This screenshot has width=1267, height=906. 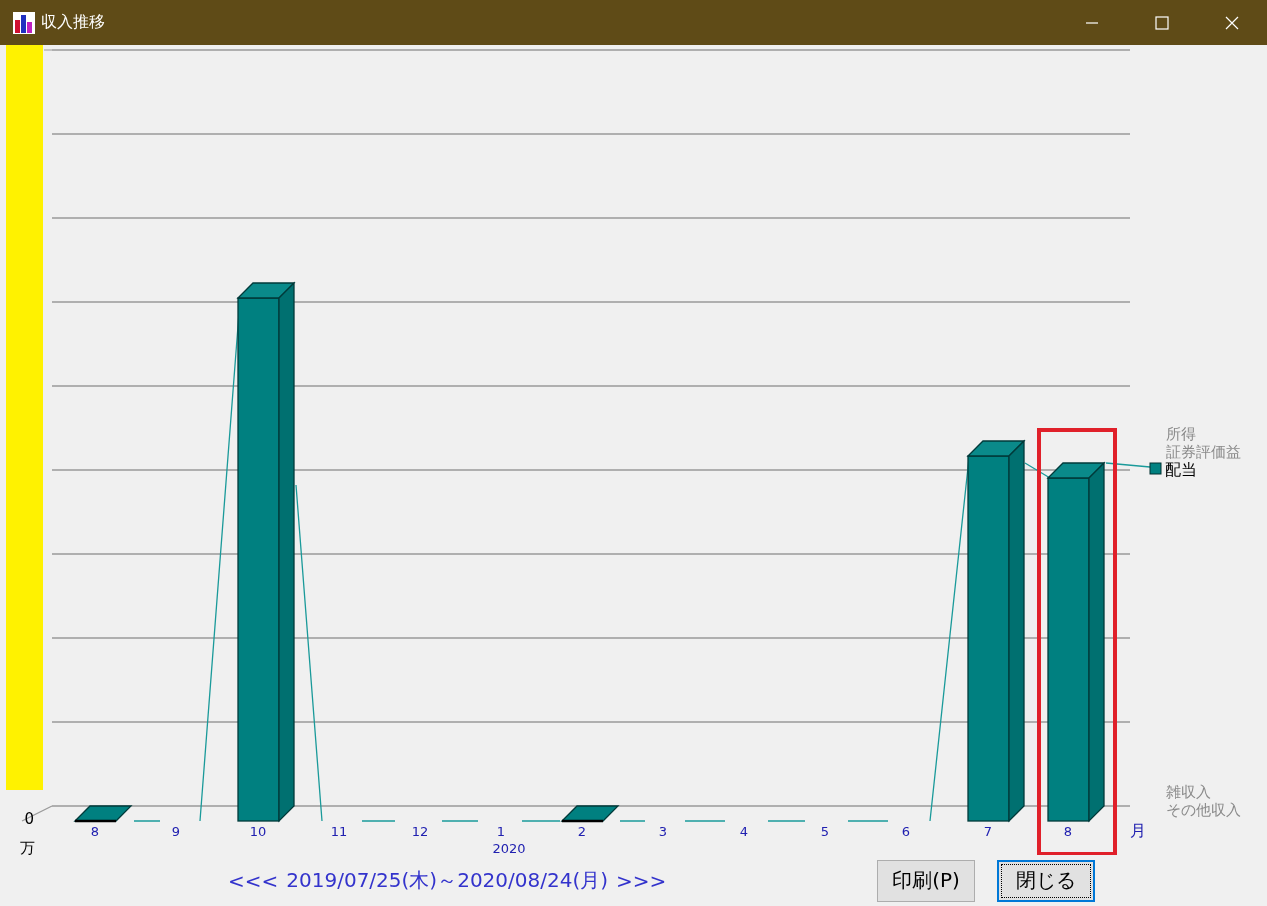 What do you see at coordinates (1181, 469) in the screenshot?
I see `legend-label: 配当` at bounding box center [1181, 469].